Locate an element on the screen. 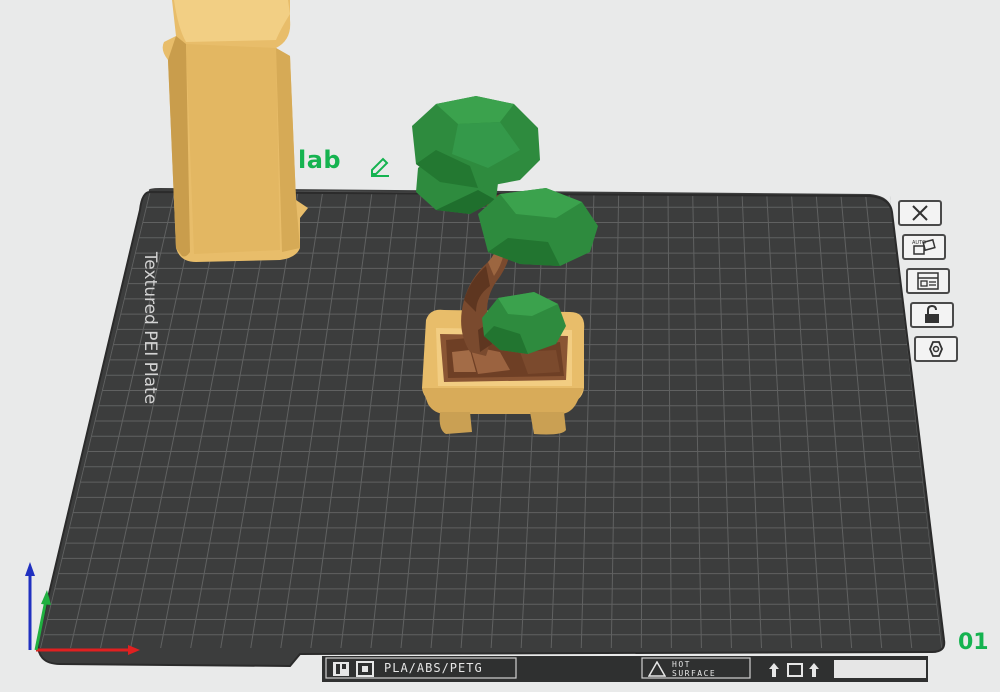 Image resolution: width=1000 pixels, height=692 pixels. close-icon is located at coordinates (920, 213).